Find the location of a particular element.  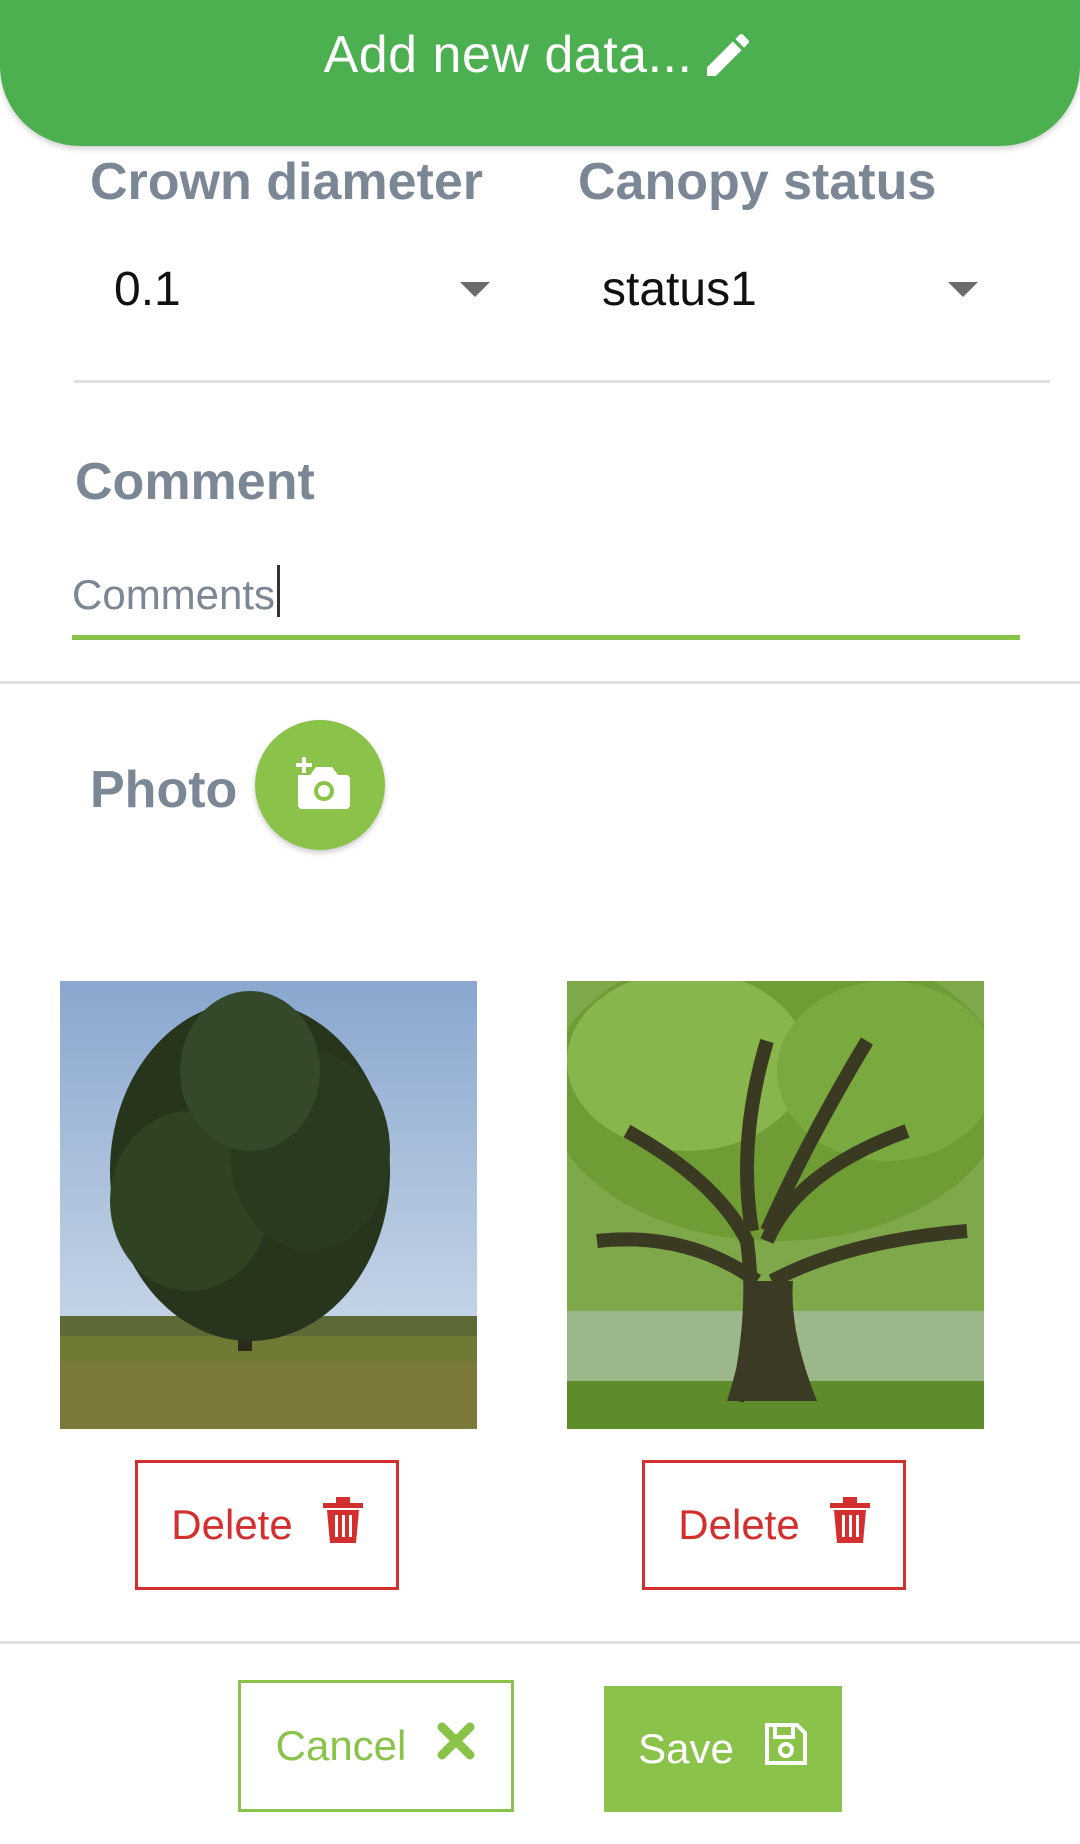

save-button-label: Save is located at coordinates (686, 1748).